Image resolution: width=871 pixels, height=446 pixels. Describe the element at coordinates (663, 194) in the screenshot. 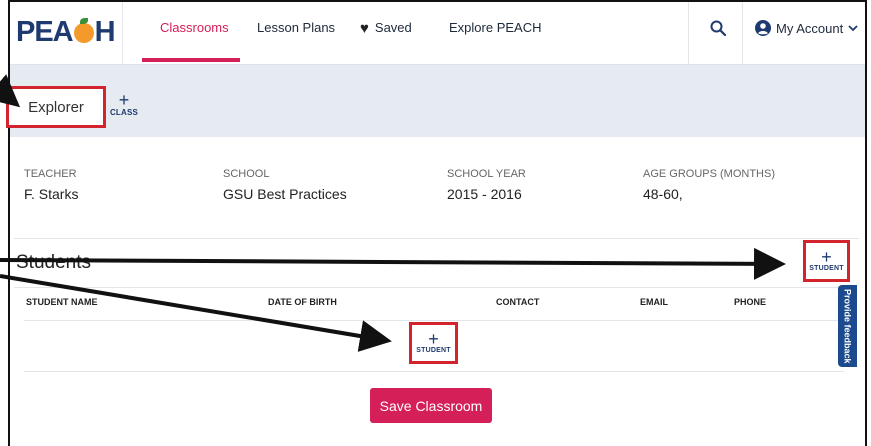

I see `age-groups-value: 48-60,` at that location.